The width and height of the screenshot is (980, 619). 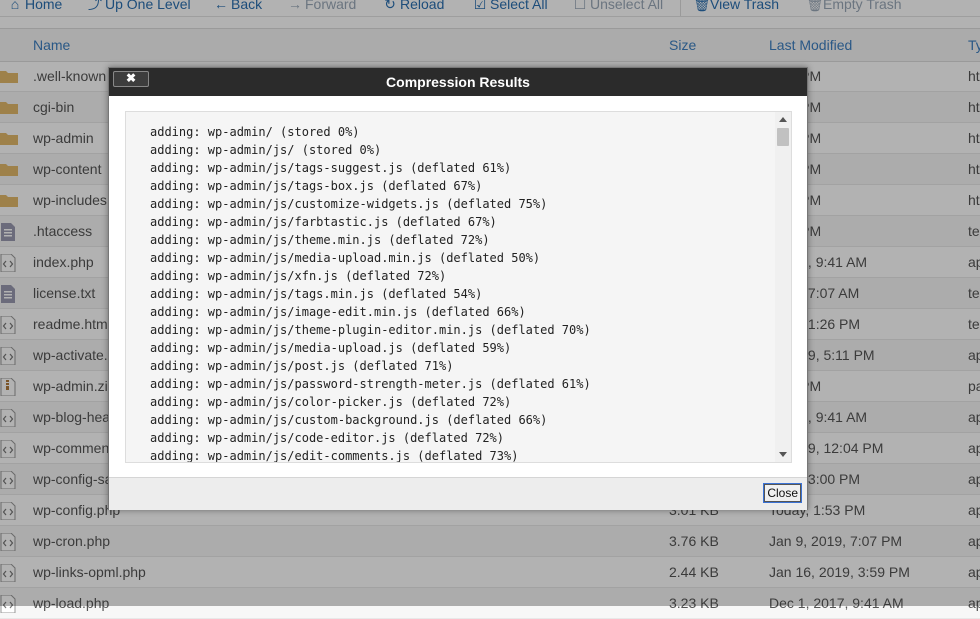 I want to click on scroll-down-icon, so click(x=783, y=454).